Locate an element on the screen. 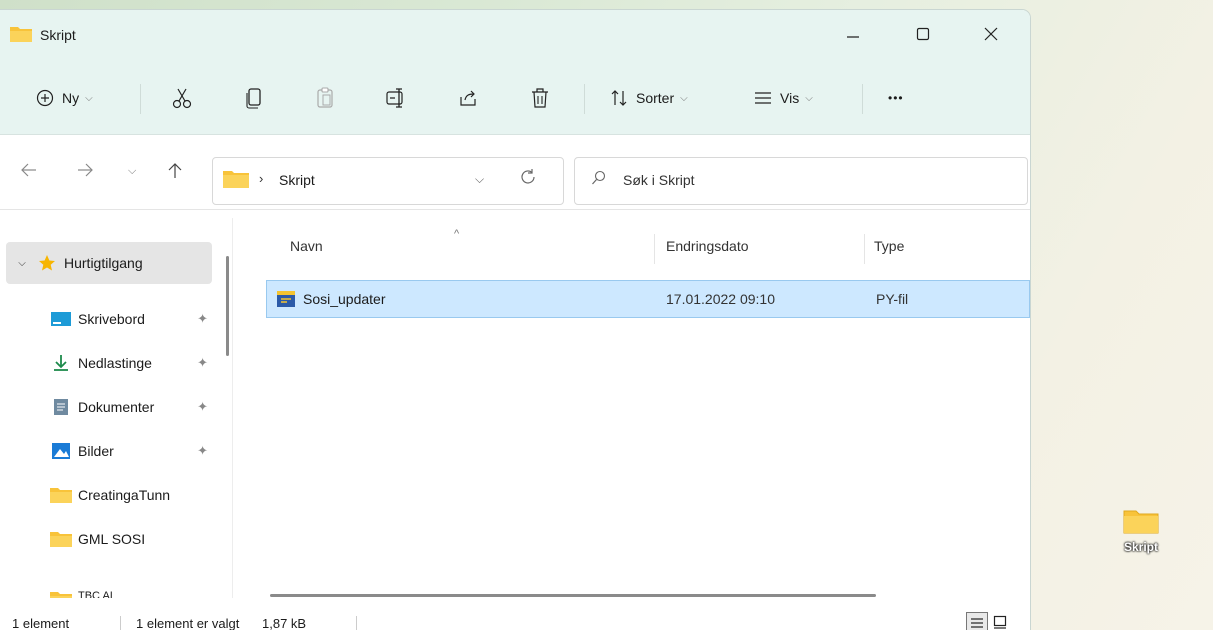 The height and width of the screenshot is (630, 1213). column-header-type: Type is located at coordinates (889, 246).